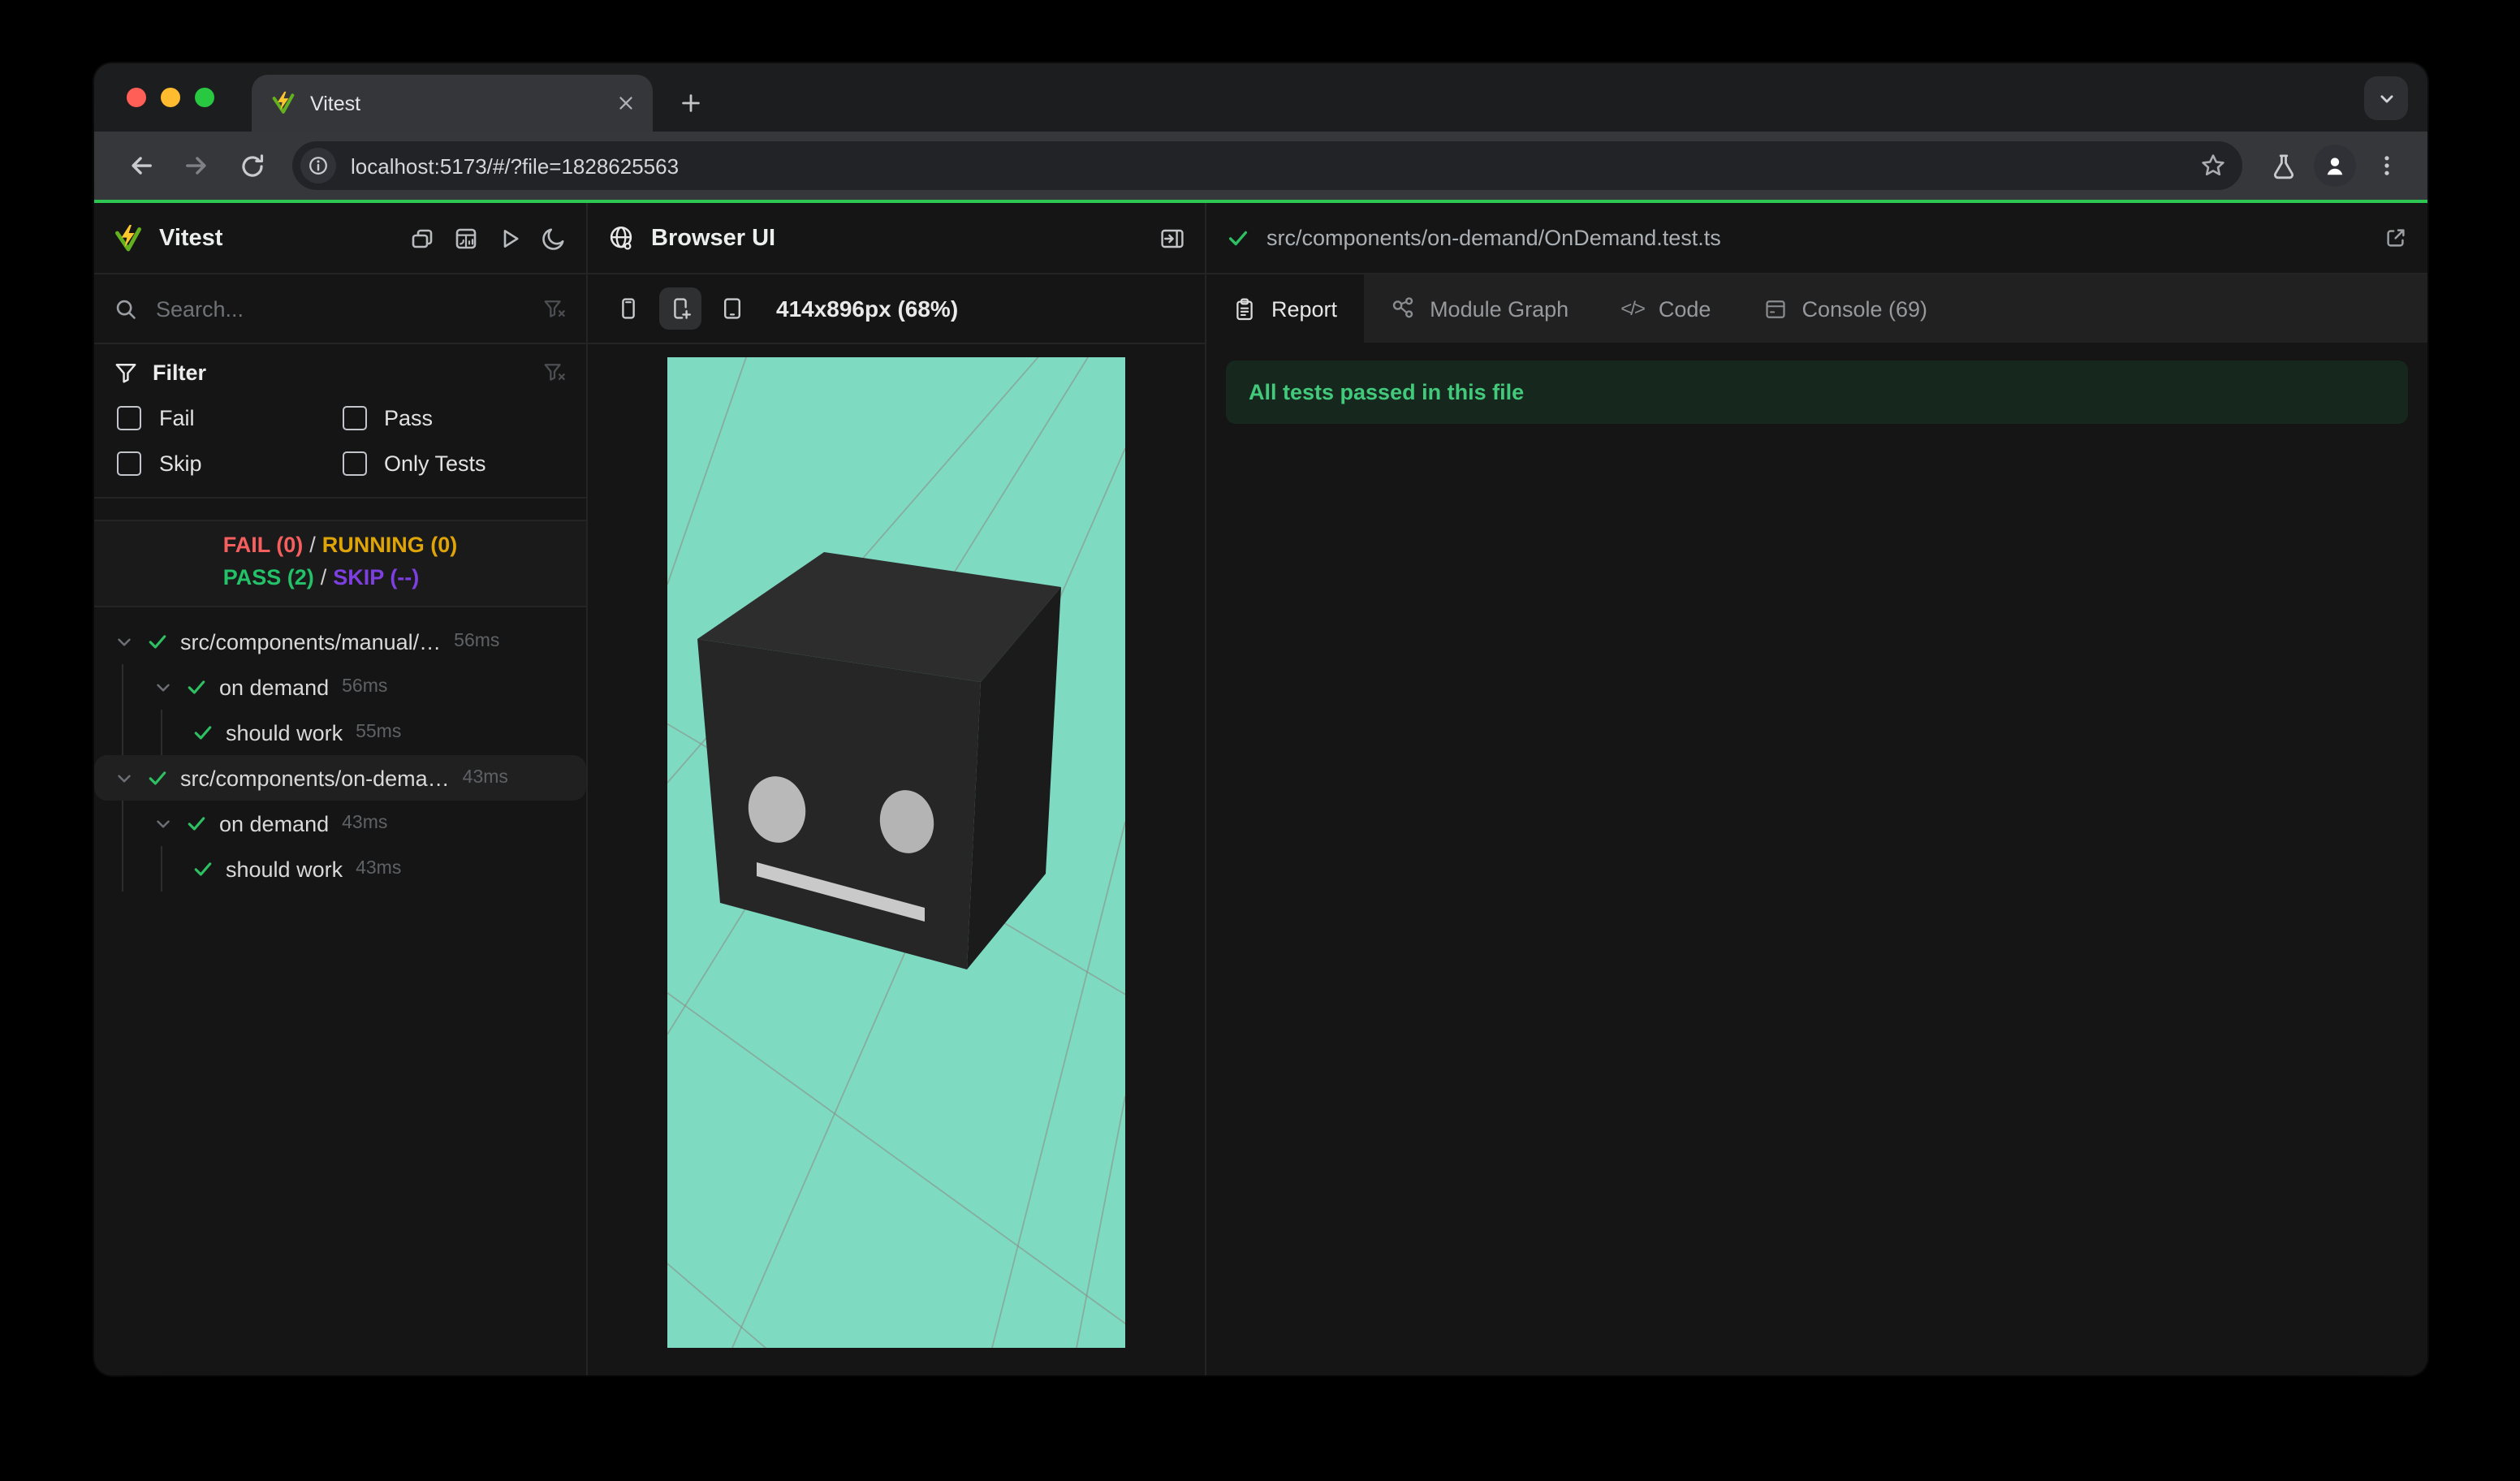 The width and height of the screenshot is (2520, 1481). Describe the element at coordinates (896, 853) in the screenshot. I see `tested-app-viewport` at that location.